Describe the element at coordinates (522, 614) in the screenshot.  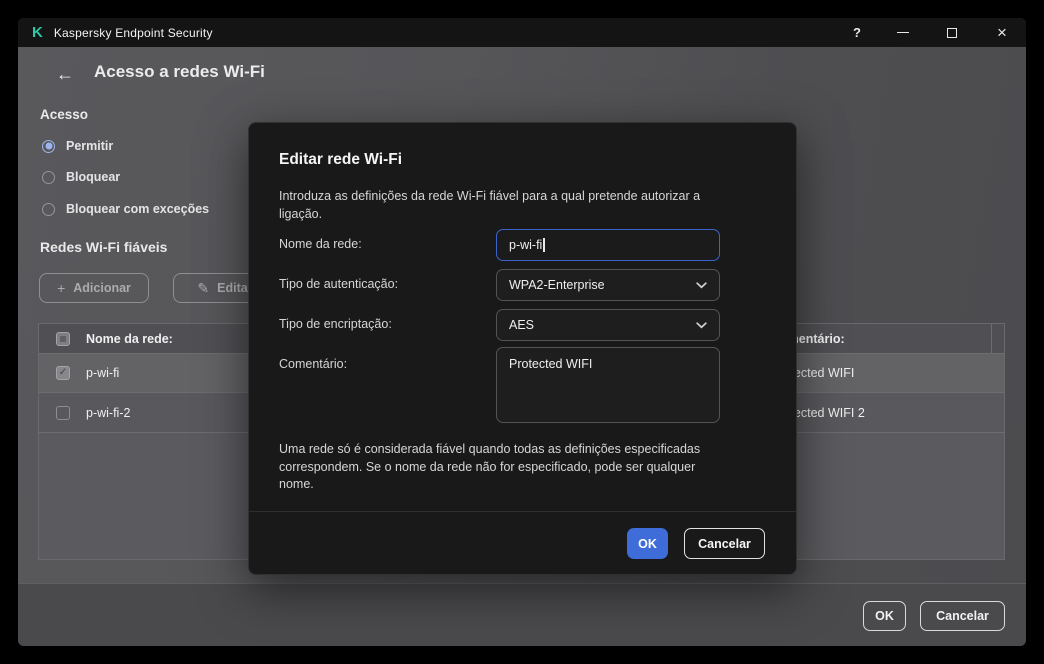
I see `window-footer: OK Cancelar` at that location.